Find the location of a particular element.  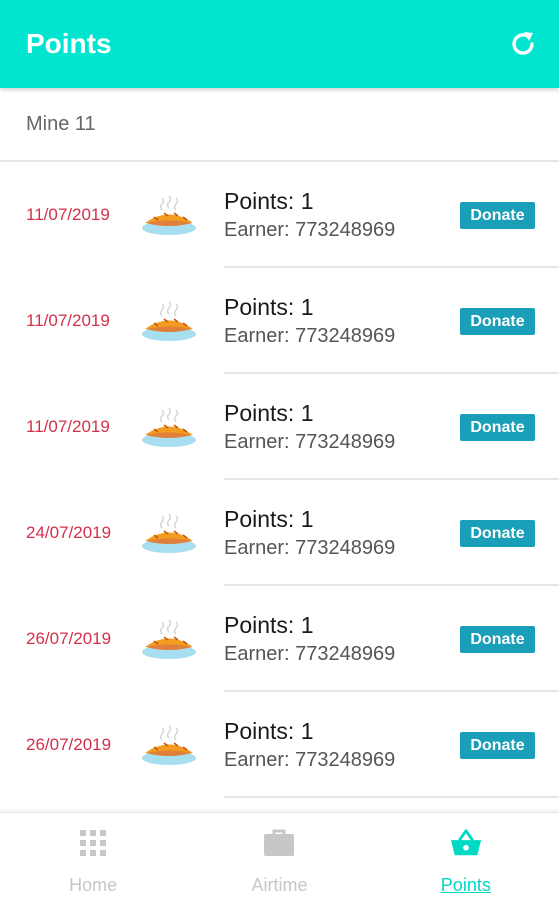

briefcase-icon is located at coordinates (279, 843).